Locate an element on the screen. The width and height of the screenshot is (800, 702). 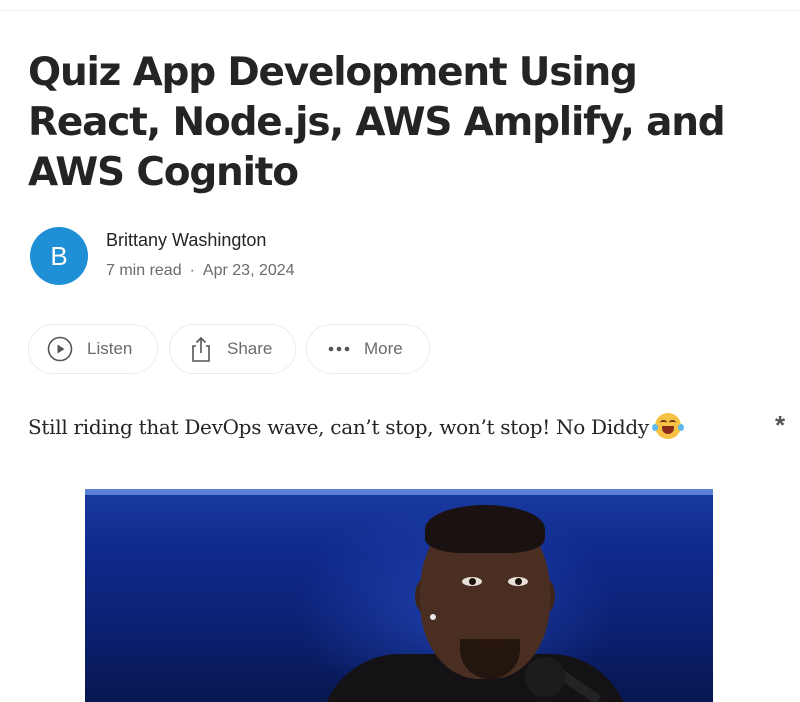
listen-button: Listen is located at coordinates (93, 349).